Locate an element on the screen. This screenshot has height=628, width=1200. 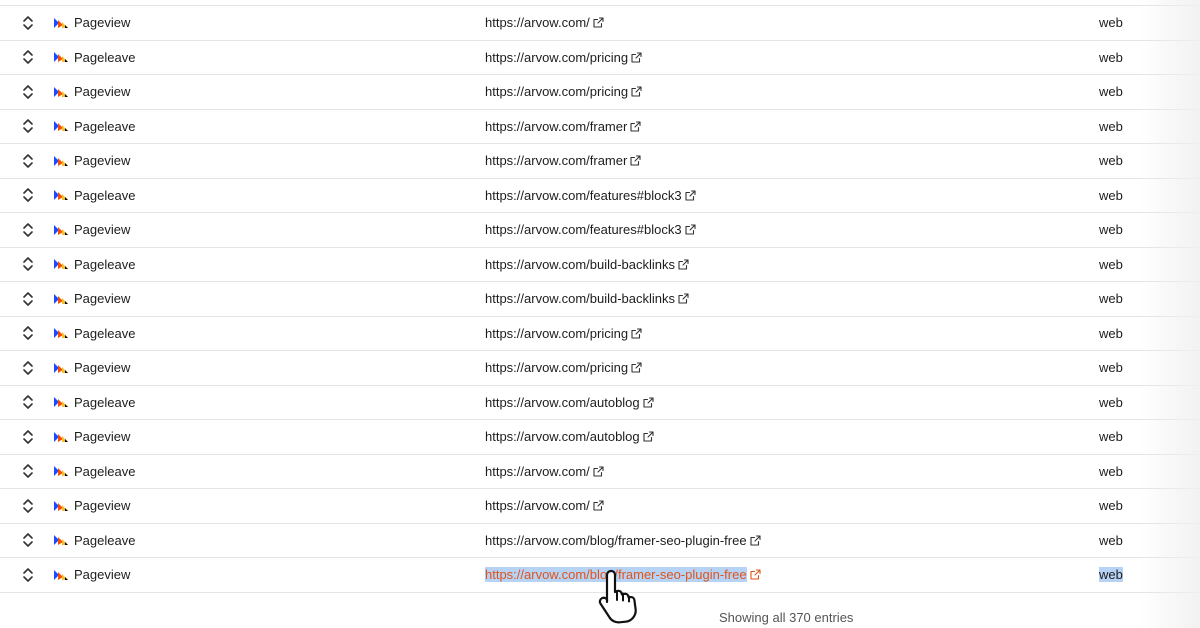
table-row: Pageleave https://arvow.com/web is located at coordinates (600, 472).